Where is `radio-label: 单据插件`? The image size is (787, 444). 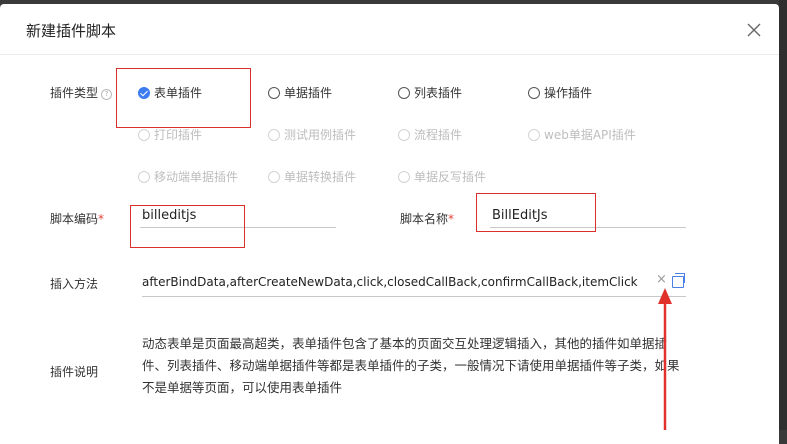 radio-label: 单据插件 is located at coordinates (308, 93).